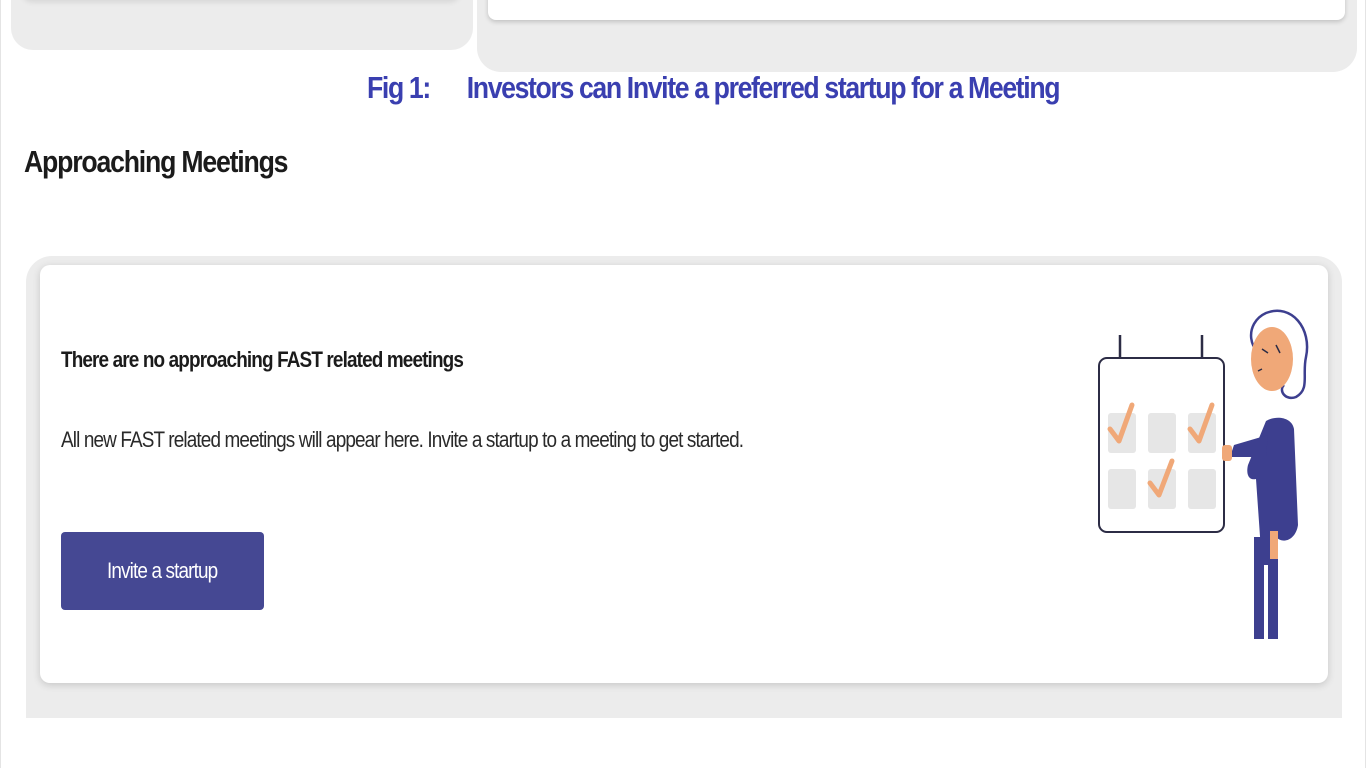  I want to click on calendar-illustration, so click(1203, 474).